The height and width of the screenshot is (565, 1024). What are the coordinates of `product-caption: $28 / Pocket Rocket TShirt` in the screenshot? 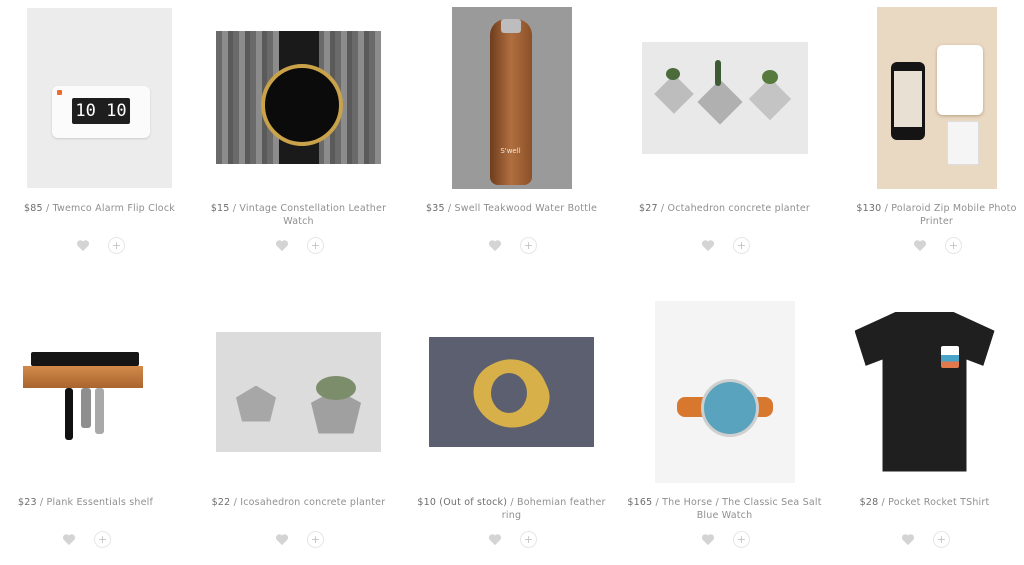 It's located at (924, 502).